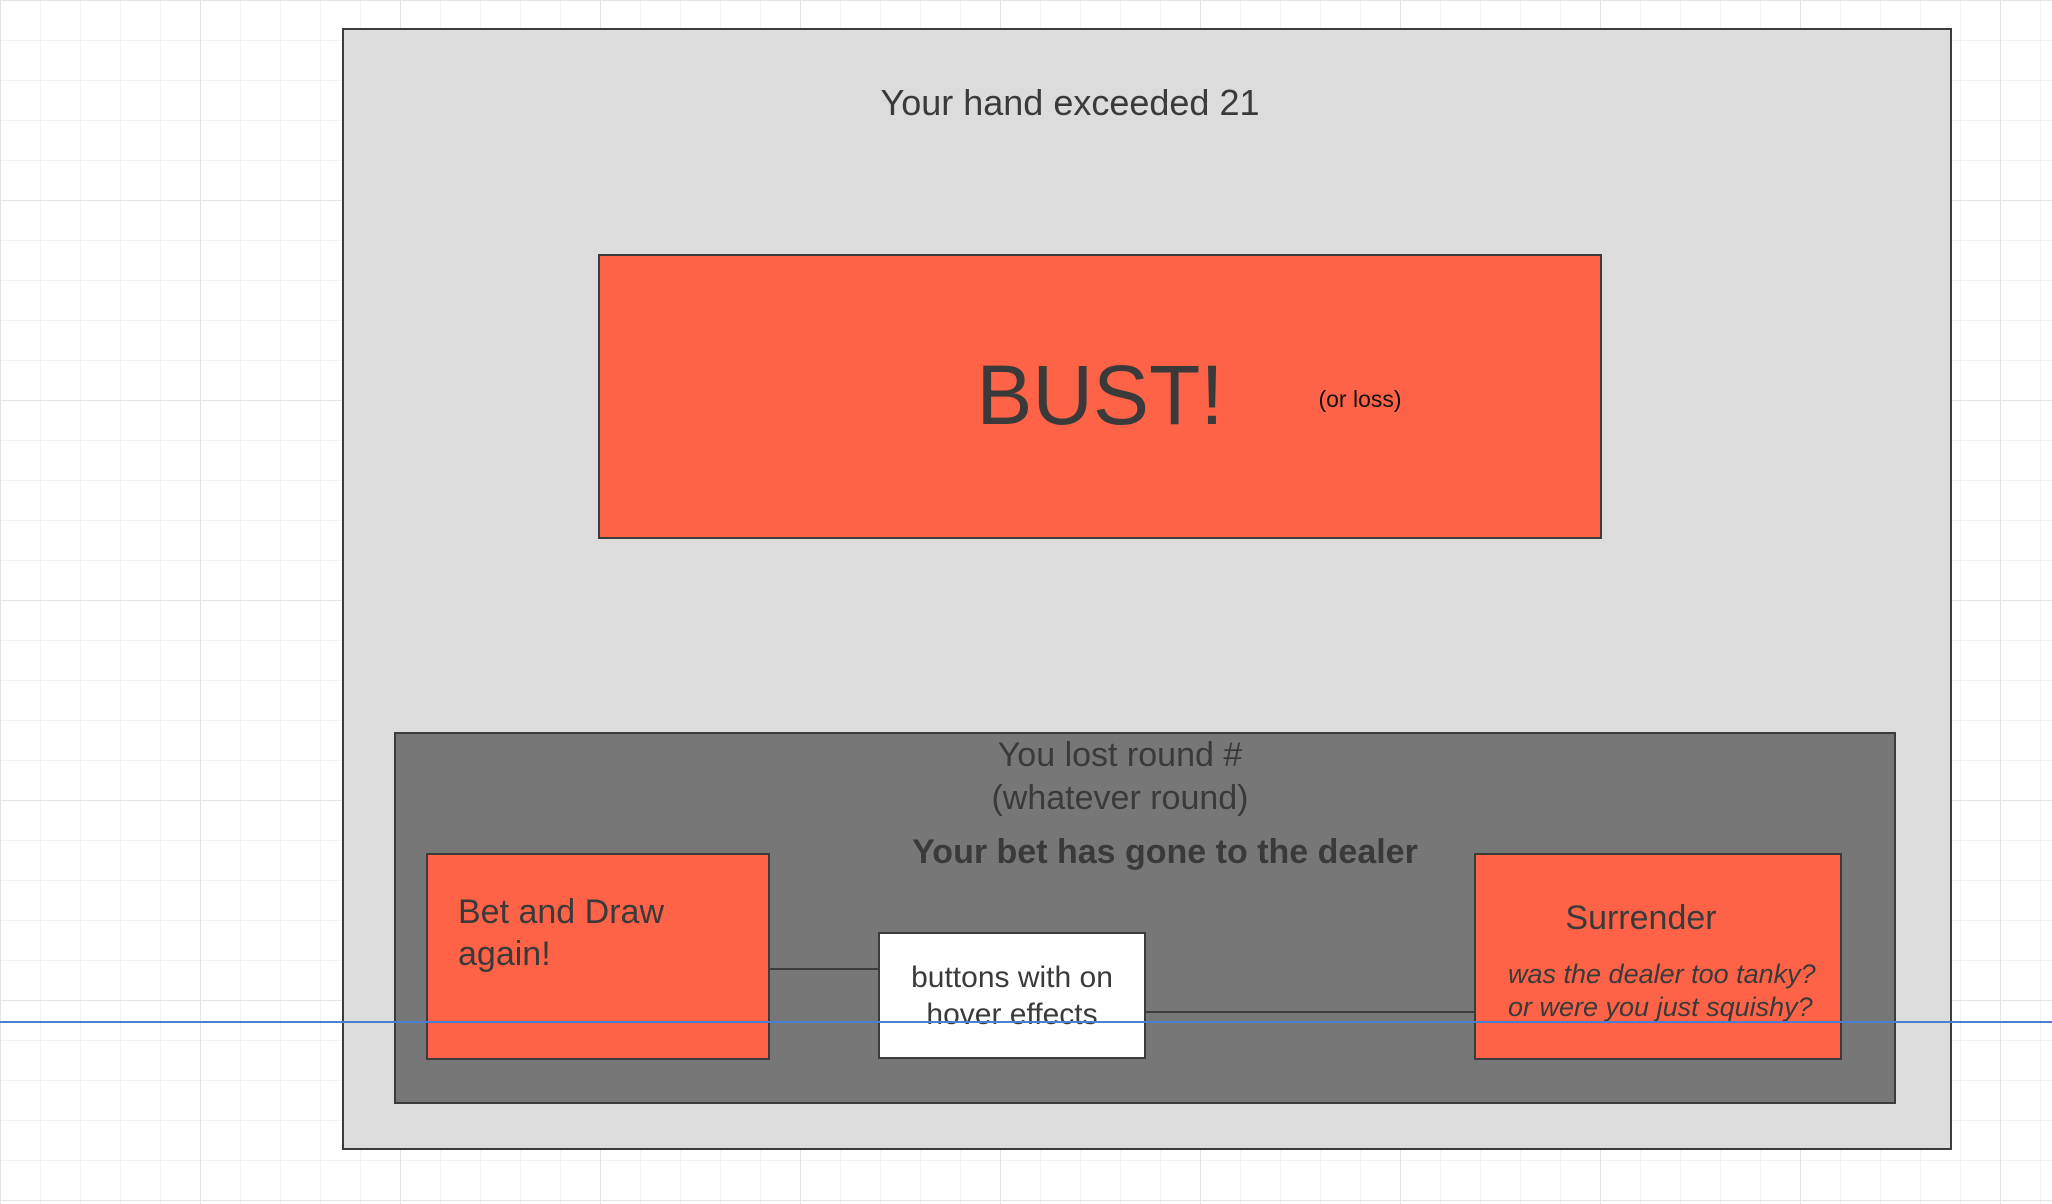 The height and width of the screenshot is (1204, 2052). What do you see at coordinates (1100, 395) in the screenshot?
I see `bust-title: BUST!` at bounding box center [1100, 395].